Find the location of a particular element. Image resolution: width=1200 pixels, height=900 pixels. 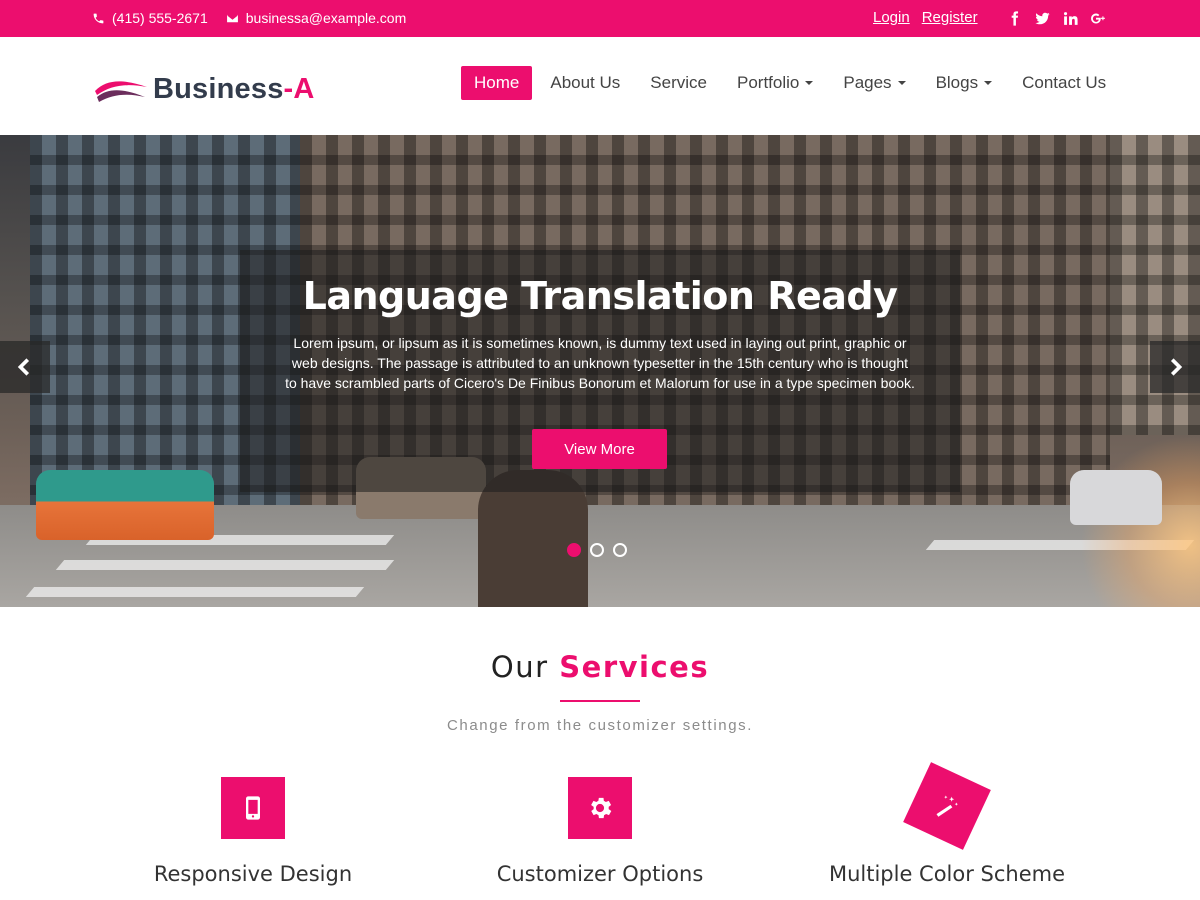

nav-portfolio: Portfolio is located at coordinates (775, 83).